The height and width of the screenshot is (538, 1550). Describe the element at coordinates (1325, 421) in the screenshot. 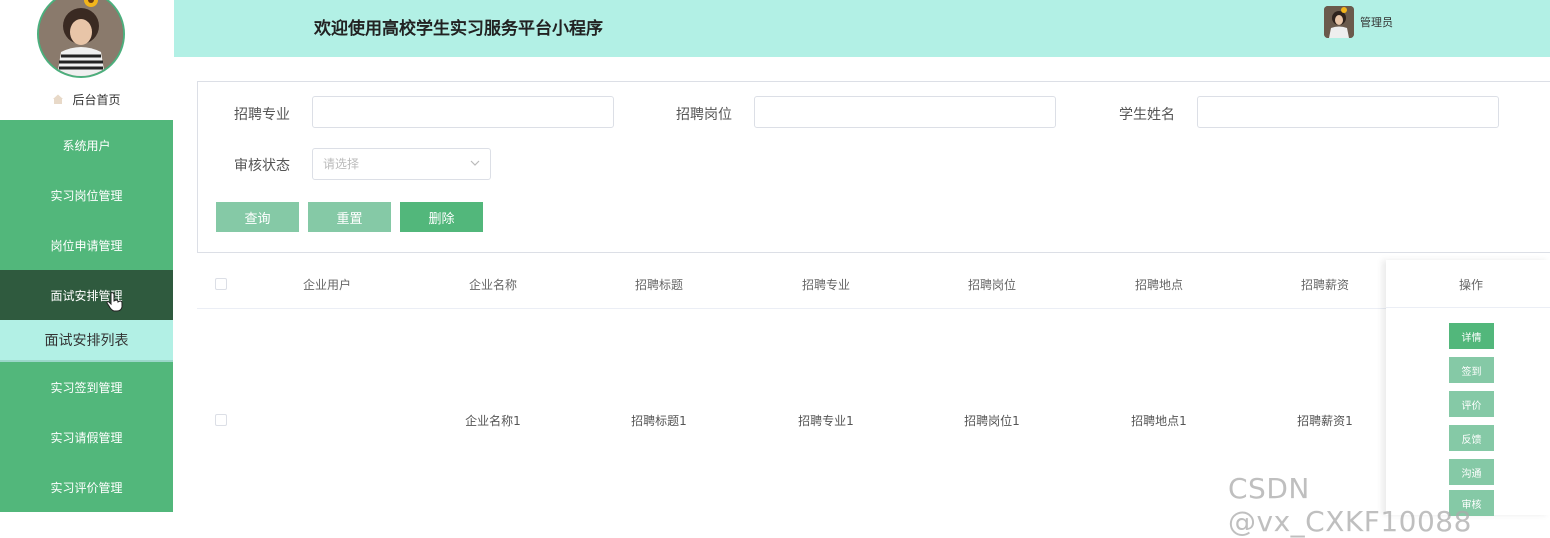

I see `cell-salary: 招聘薪资1` at that location.